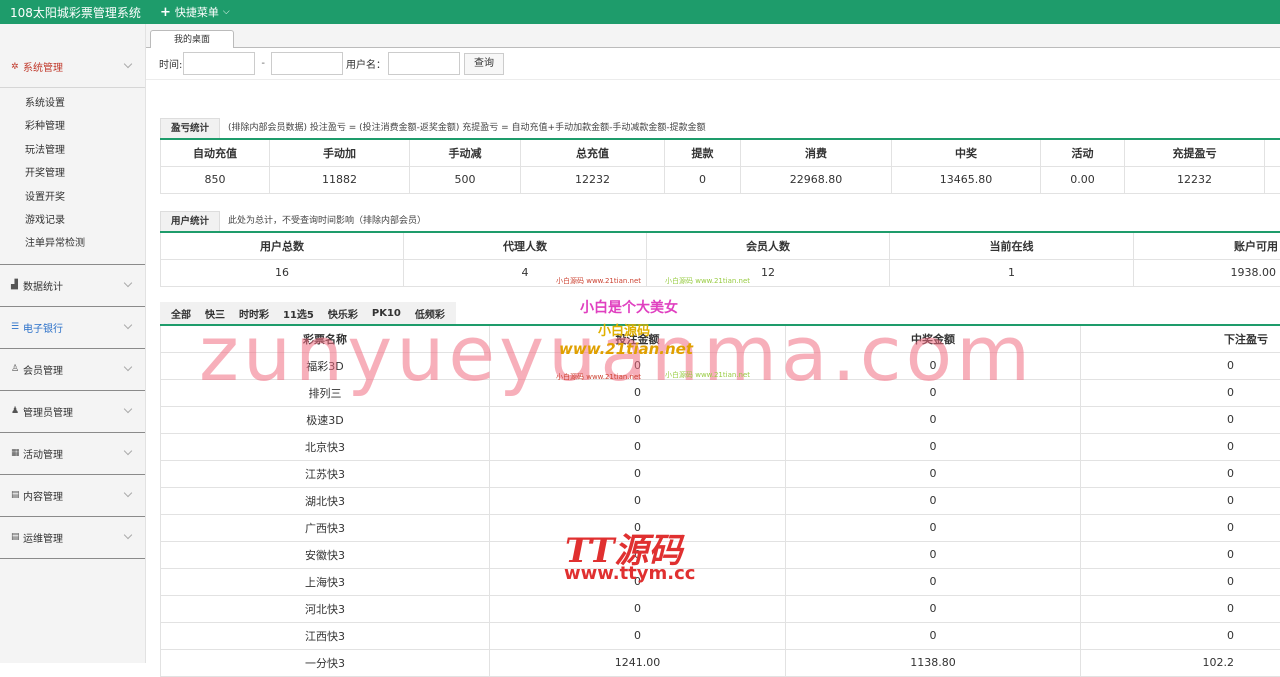  I want to click on cell-lottery-name: 北京快3, so click(325, 446).